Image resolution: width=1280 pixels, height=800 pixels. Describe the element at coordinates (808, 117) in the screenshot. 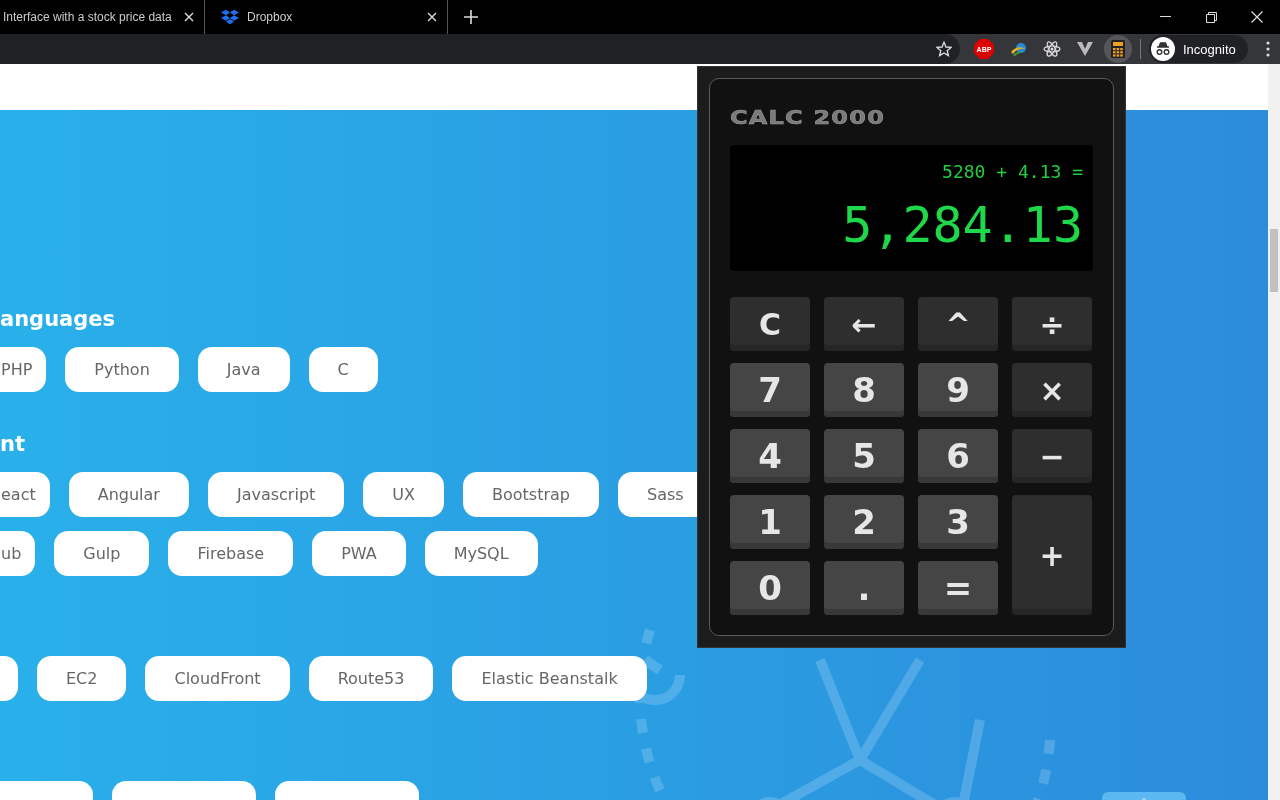

I see `calculator-title: CALC 2000` at that location.